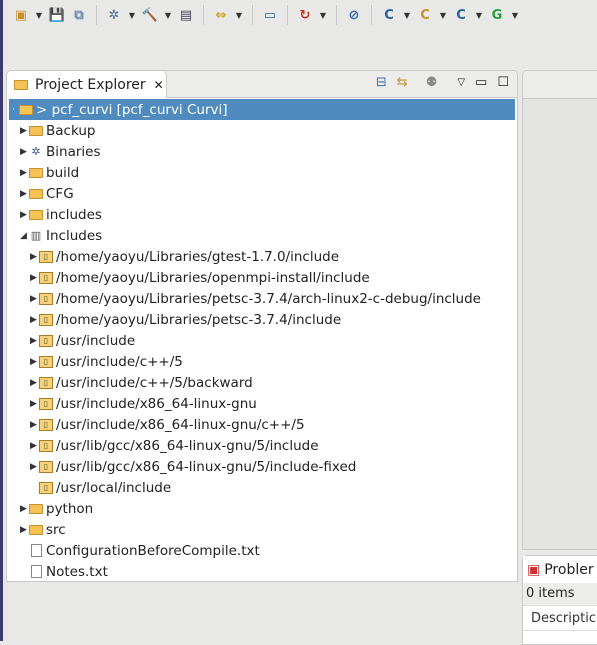  I want to click on tree-item-label: Backup, so click(71, 130).